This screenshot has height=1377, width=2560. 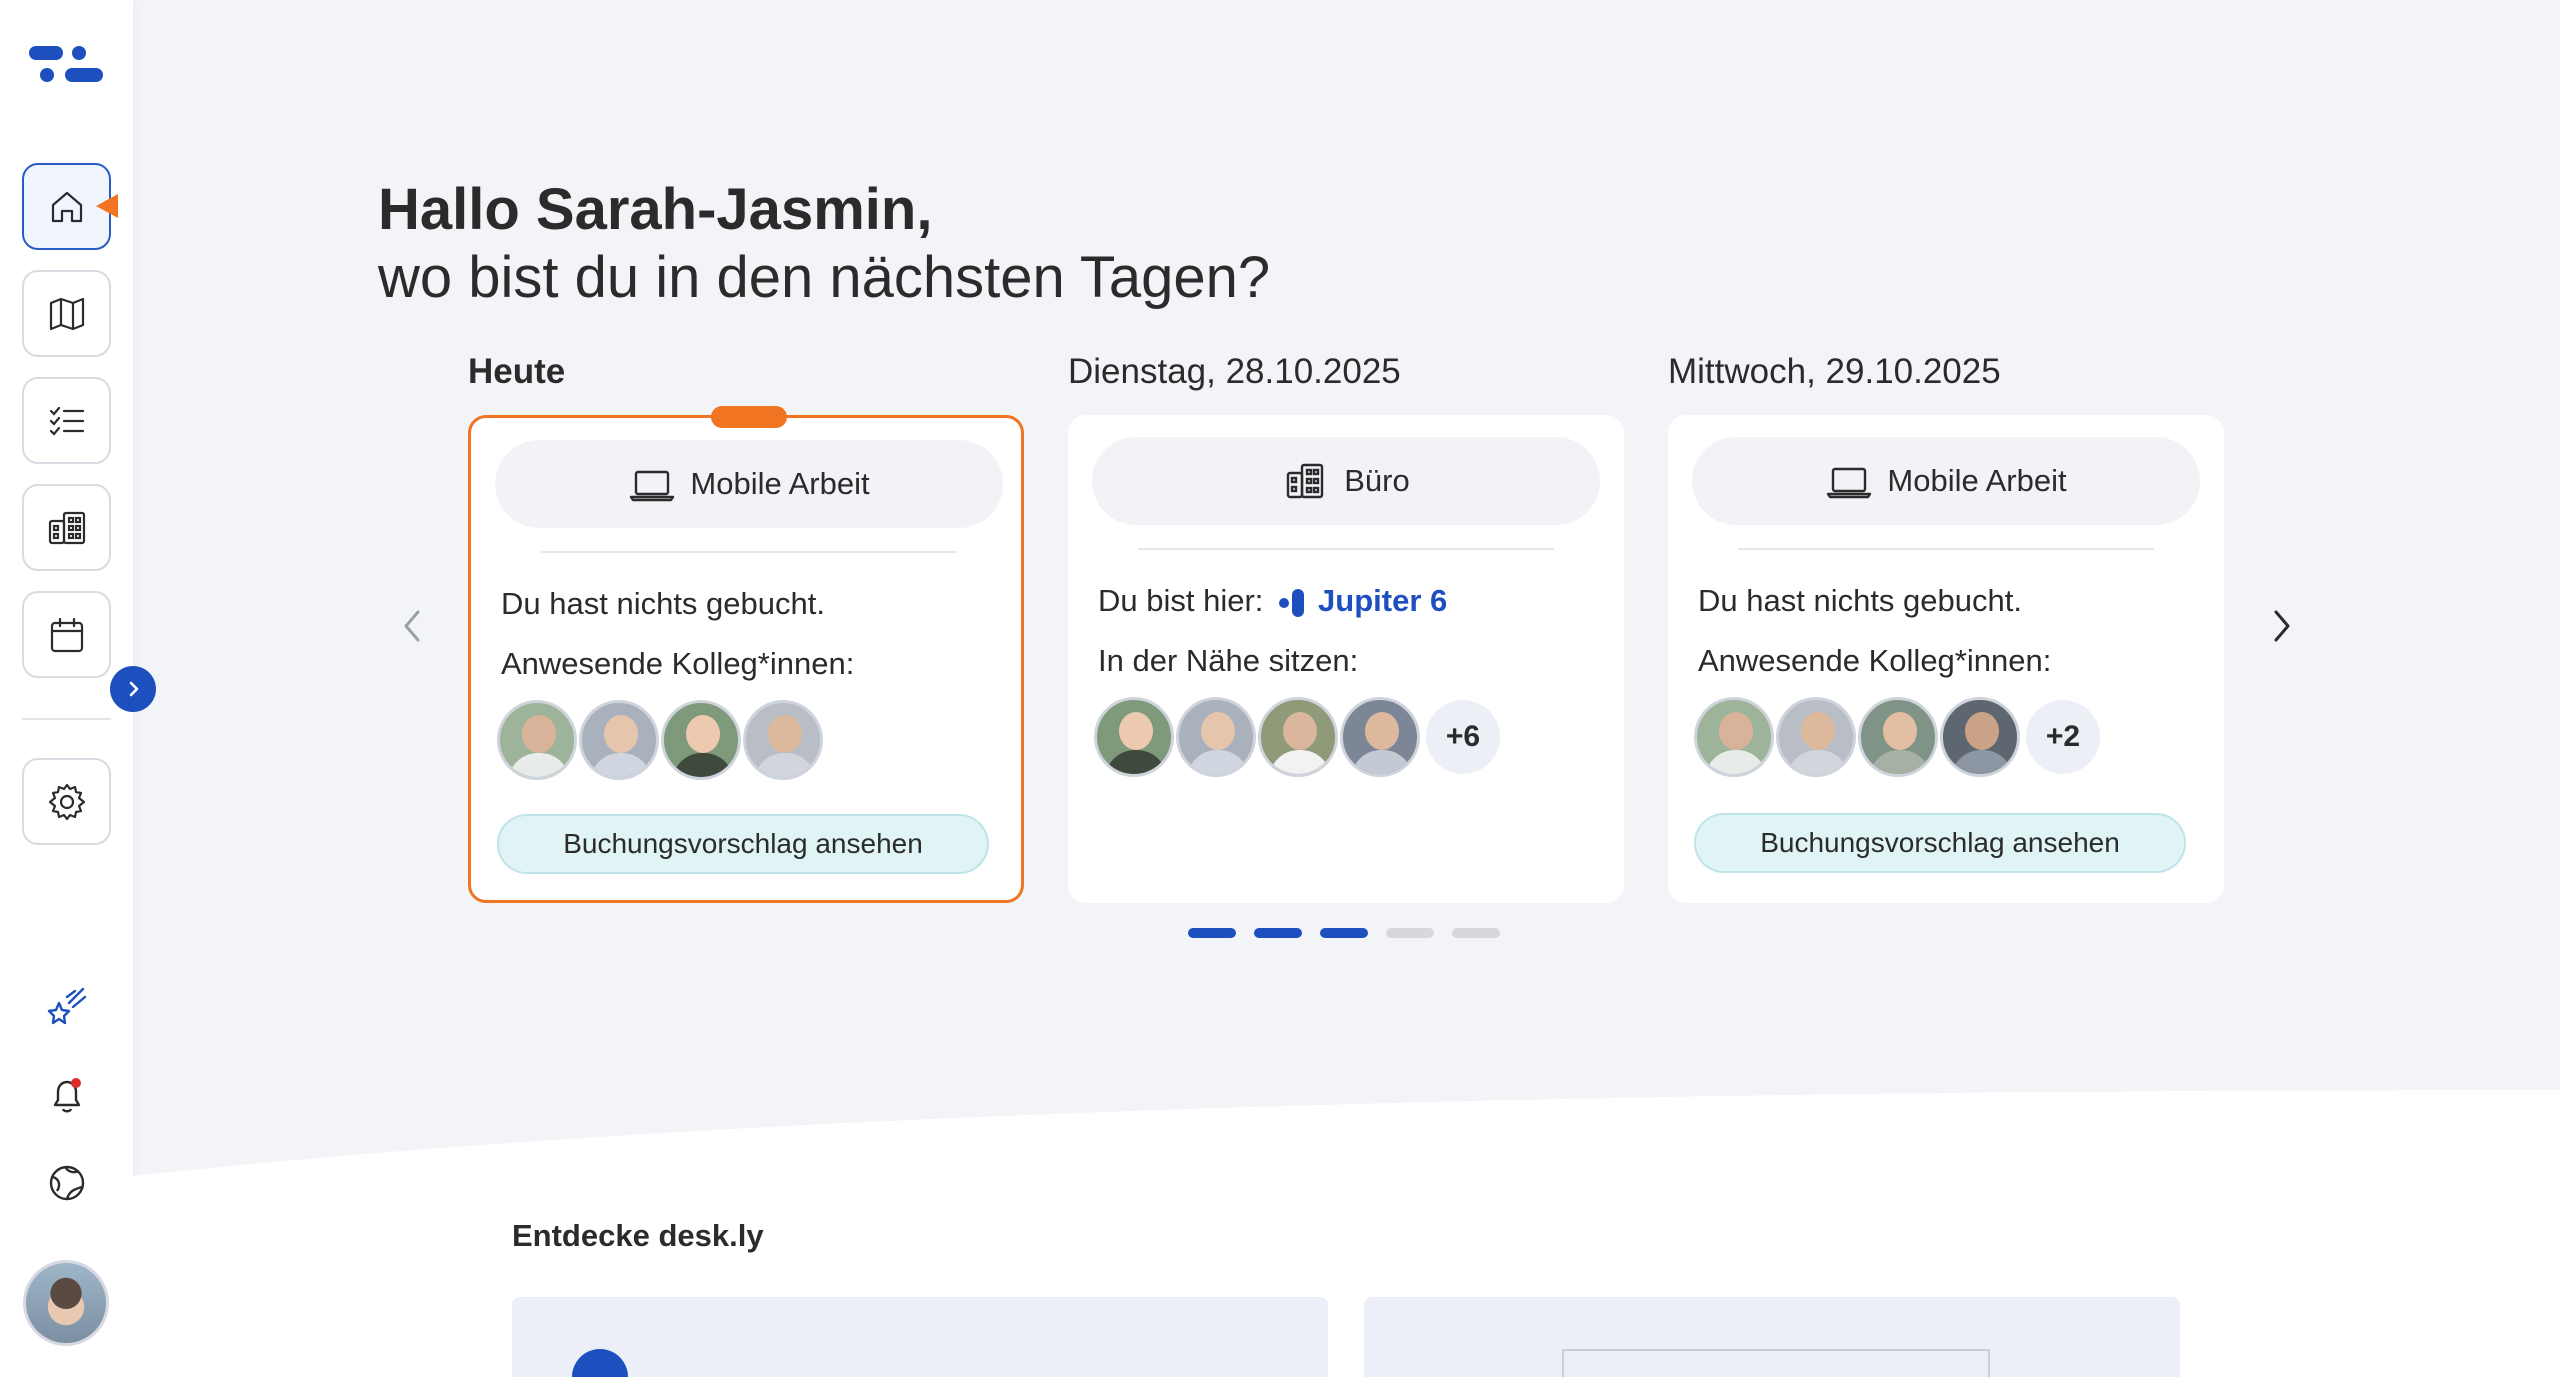 I want to click on selected-indicator, so click(x=749, y=417).